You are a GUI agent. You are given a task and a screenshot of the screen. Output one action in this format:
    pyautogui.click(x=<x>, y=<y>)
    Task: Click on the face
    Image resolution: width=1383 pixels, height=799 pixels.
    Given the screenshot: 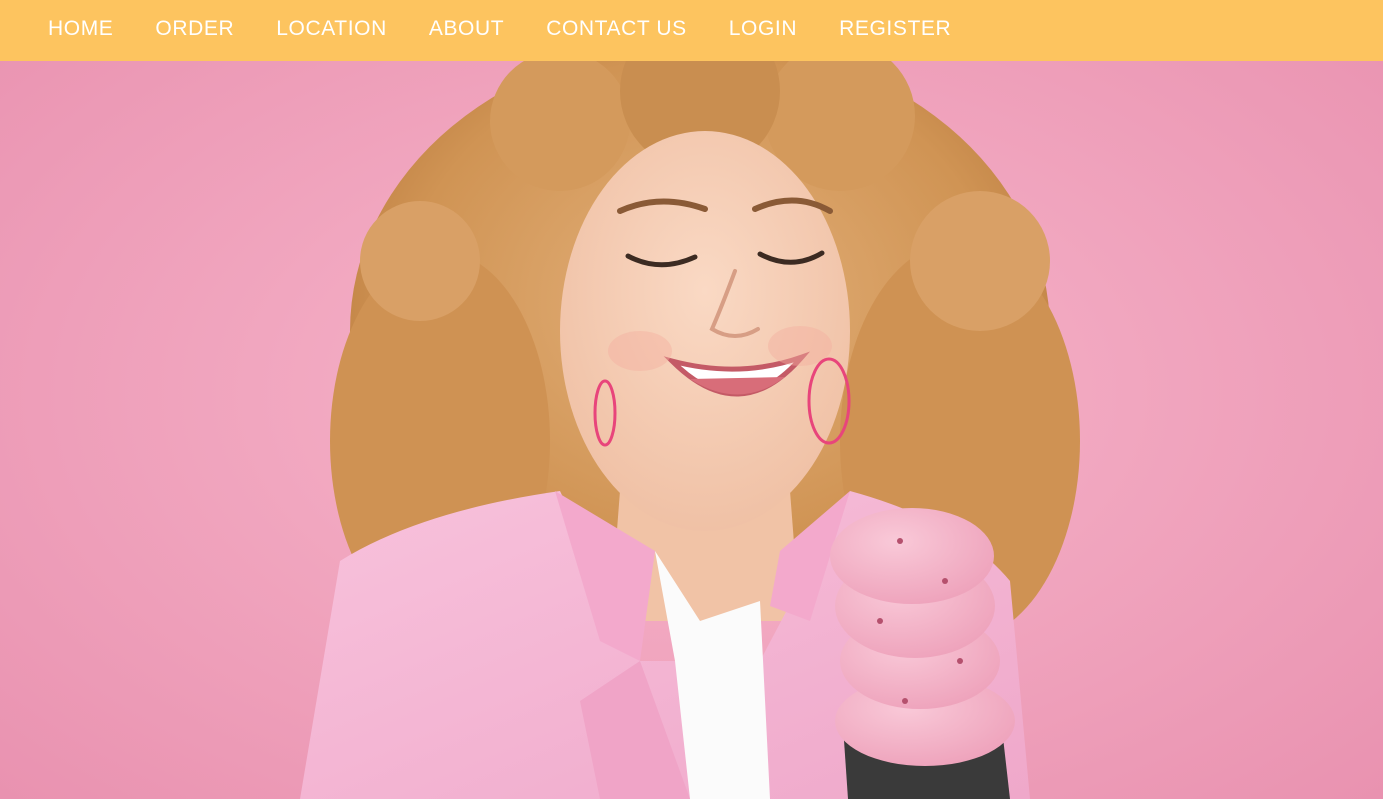 What is the action you would take?
    pyautogui.click(x=705, y=331)
    